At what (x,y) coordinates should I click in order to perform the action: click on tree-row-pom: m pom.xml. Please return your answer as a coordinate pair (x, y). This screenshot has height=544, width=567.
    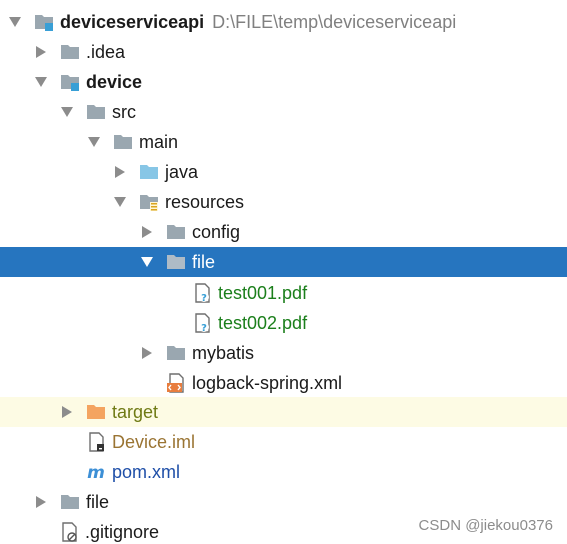
    Looking at the image, I should click on (283, 472).